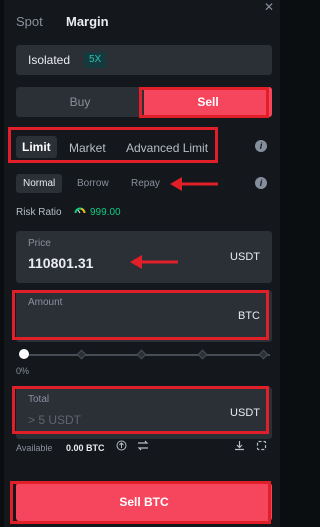  Describe the element at coordinates (93, 183) in the screenshot. I see `mode-borrow: Borrow` at that location.